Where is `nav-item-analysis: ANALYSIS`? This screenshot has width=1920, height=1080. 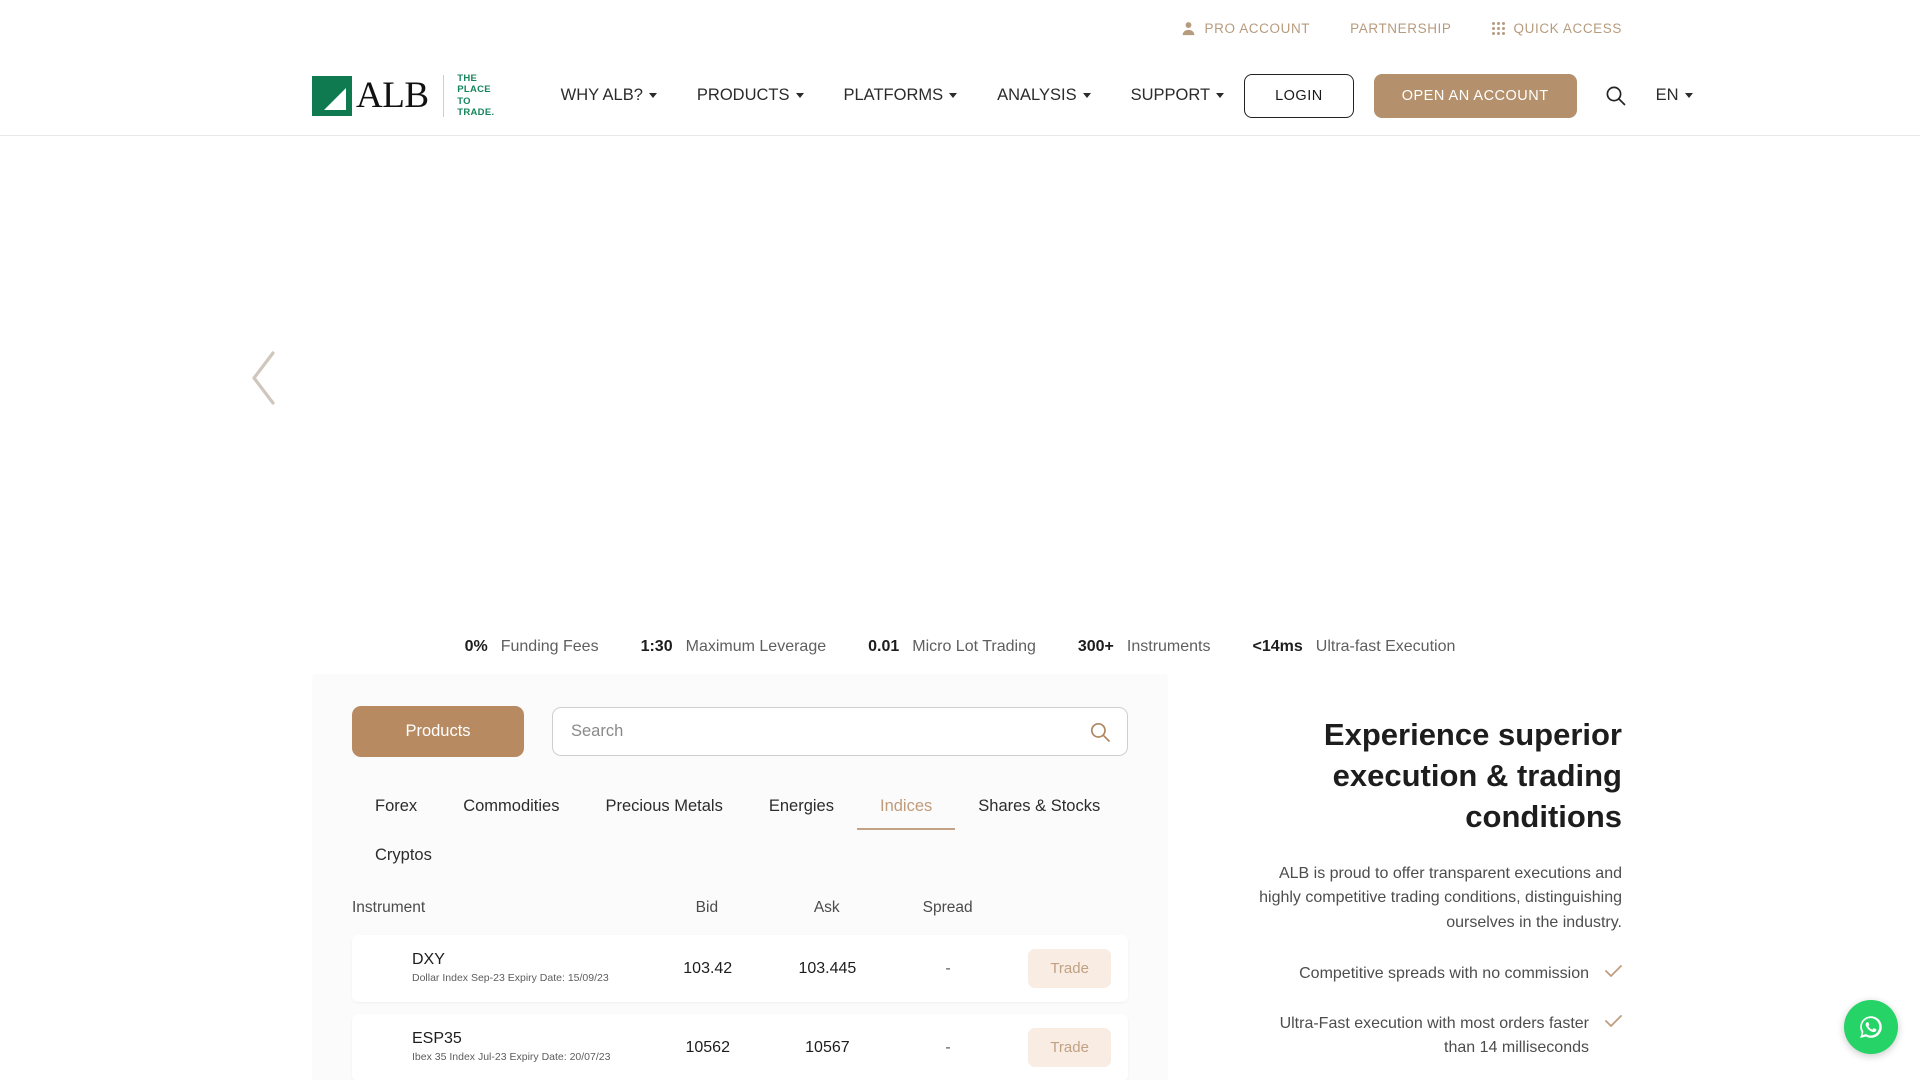 nav-item-analysis: ANALYSIS is located at coordinates (1043, 95).